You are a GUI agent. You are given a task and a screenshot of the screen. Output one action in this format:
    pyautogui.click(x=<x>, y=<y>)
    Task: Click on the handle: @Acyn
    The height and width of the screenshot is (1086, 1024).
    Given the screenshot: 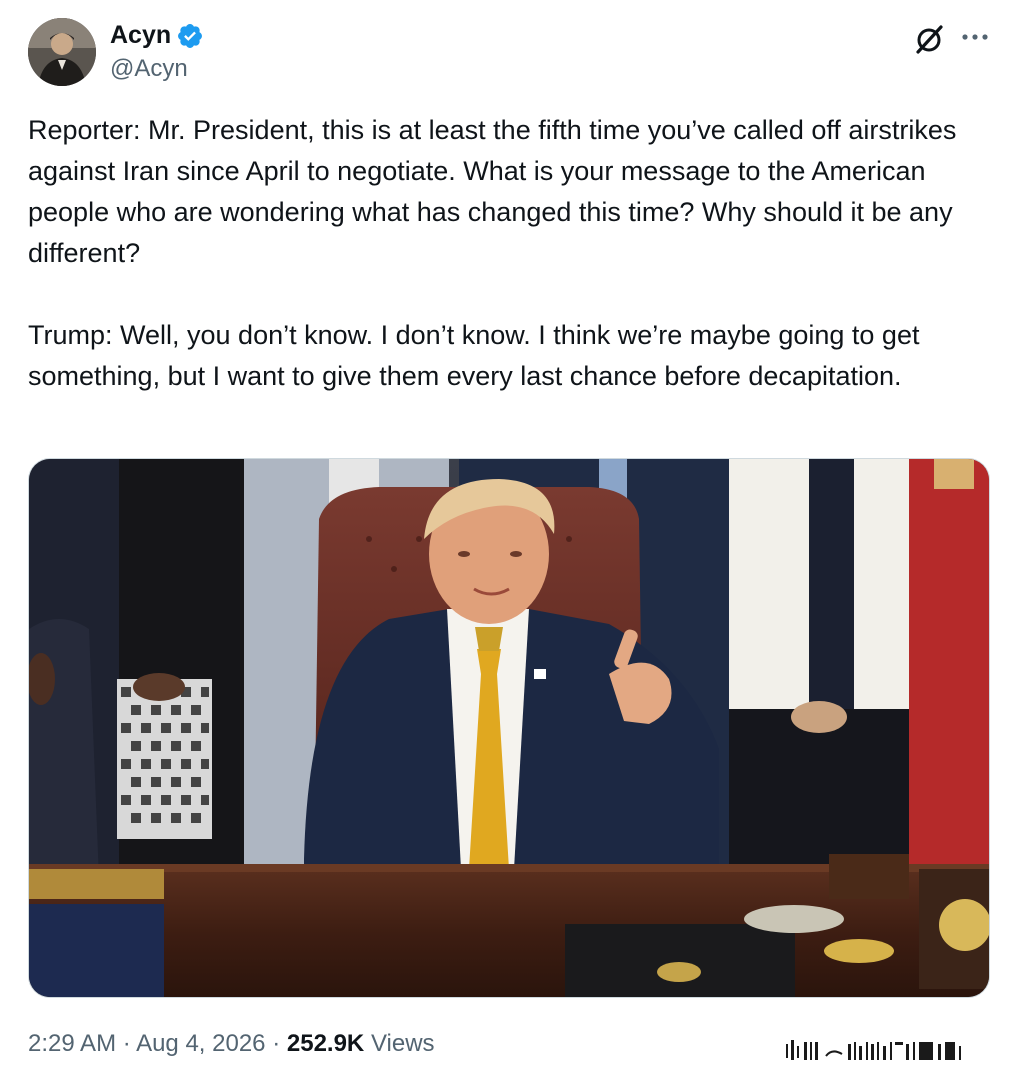 What is the action you would take?
    pyautogui.click(x=149, y=69)
    